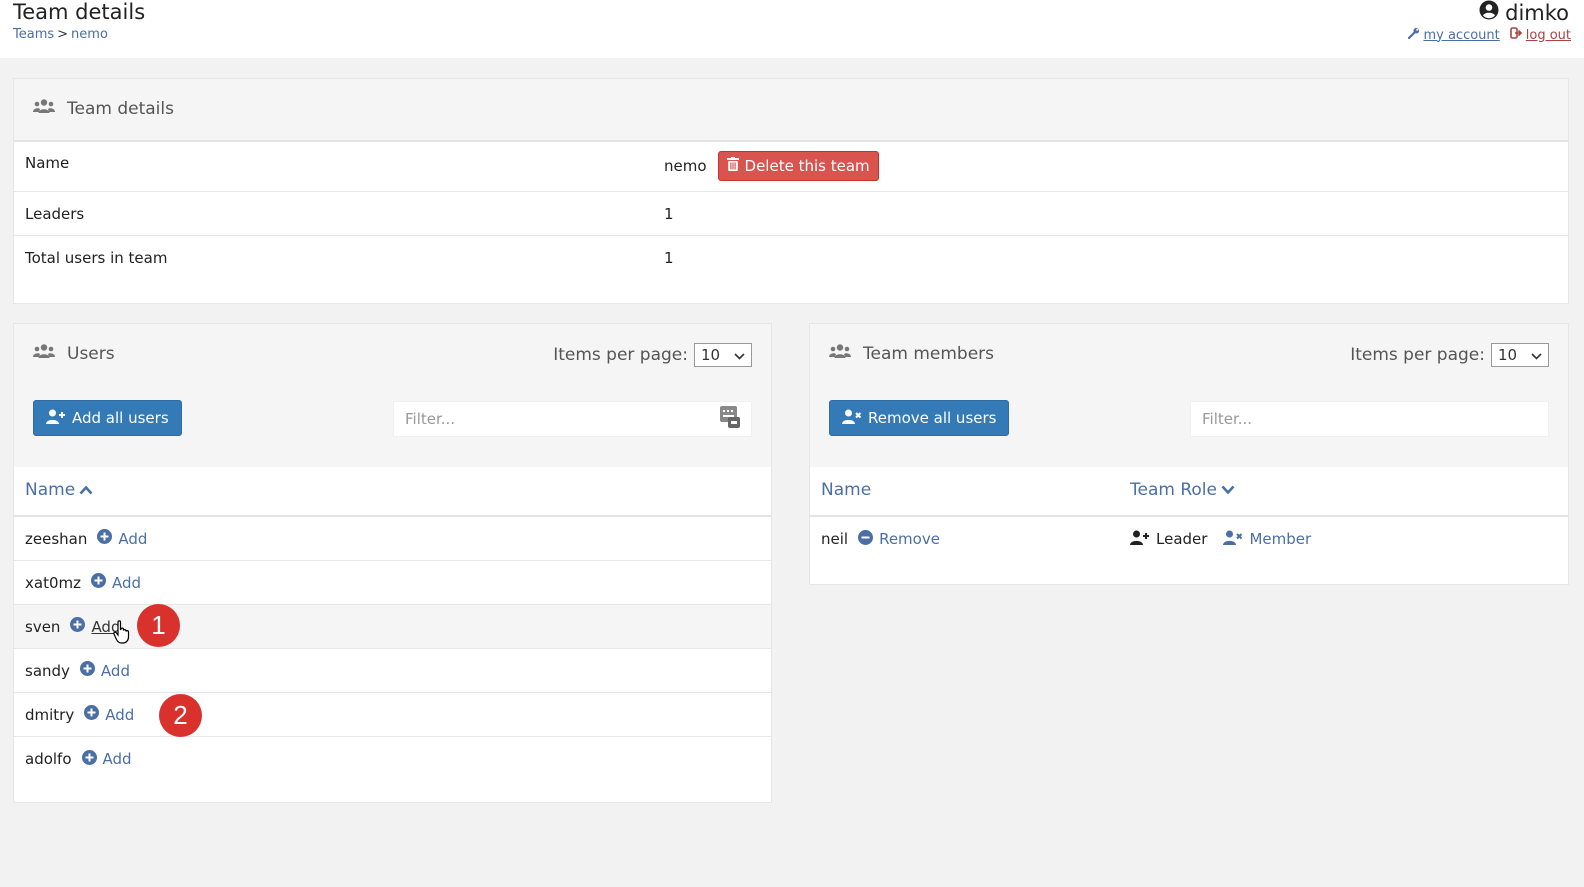 This screenshot has height=887, width=1584. Describe the element at coordinates (55, 214) in the screenshot. I see `detail-label: Leaders` at that location.